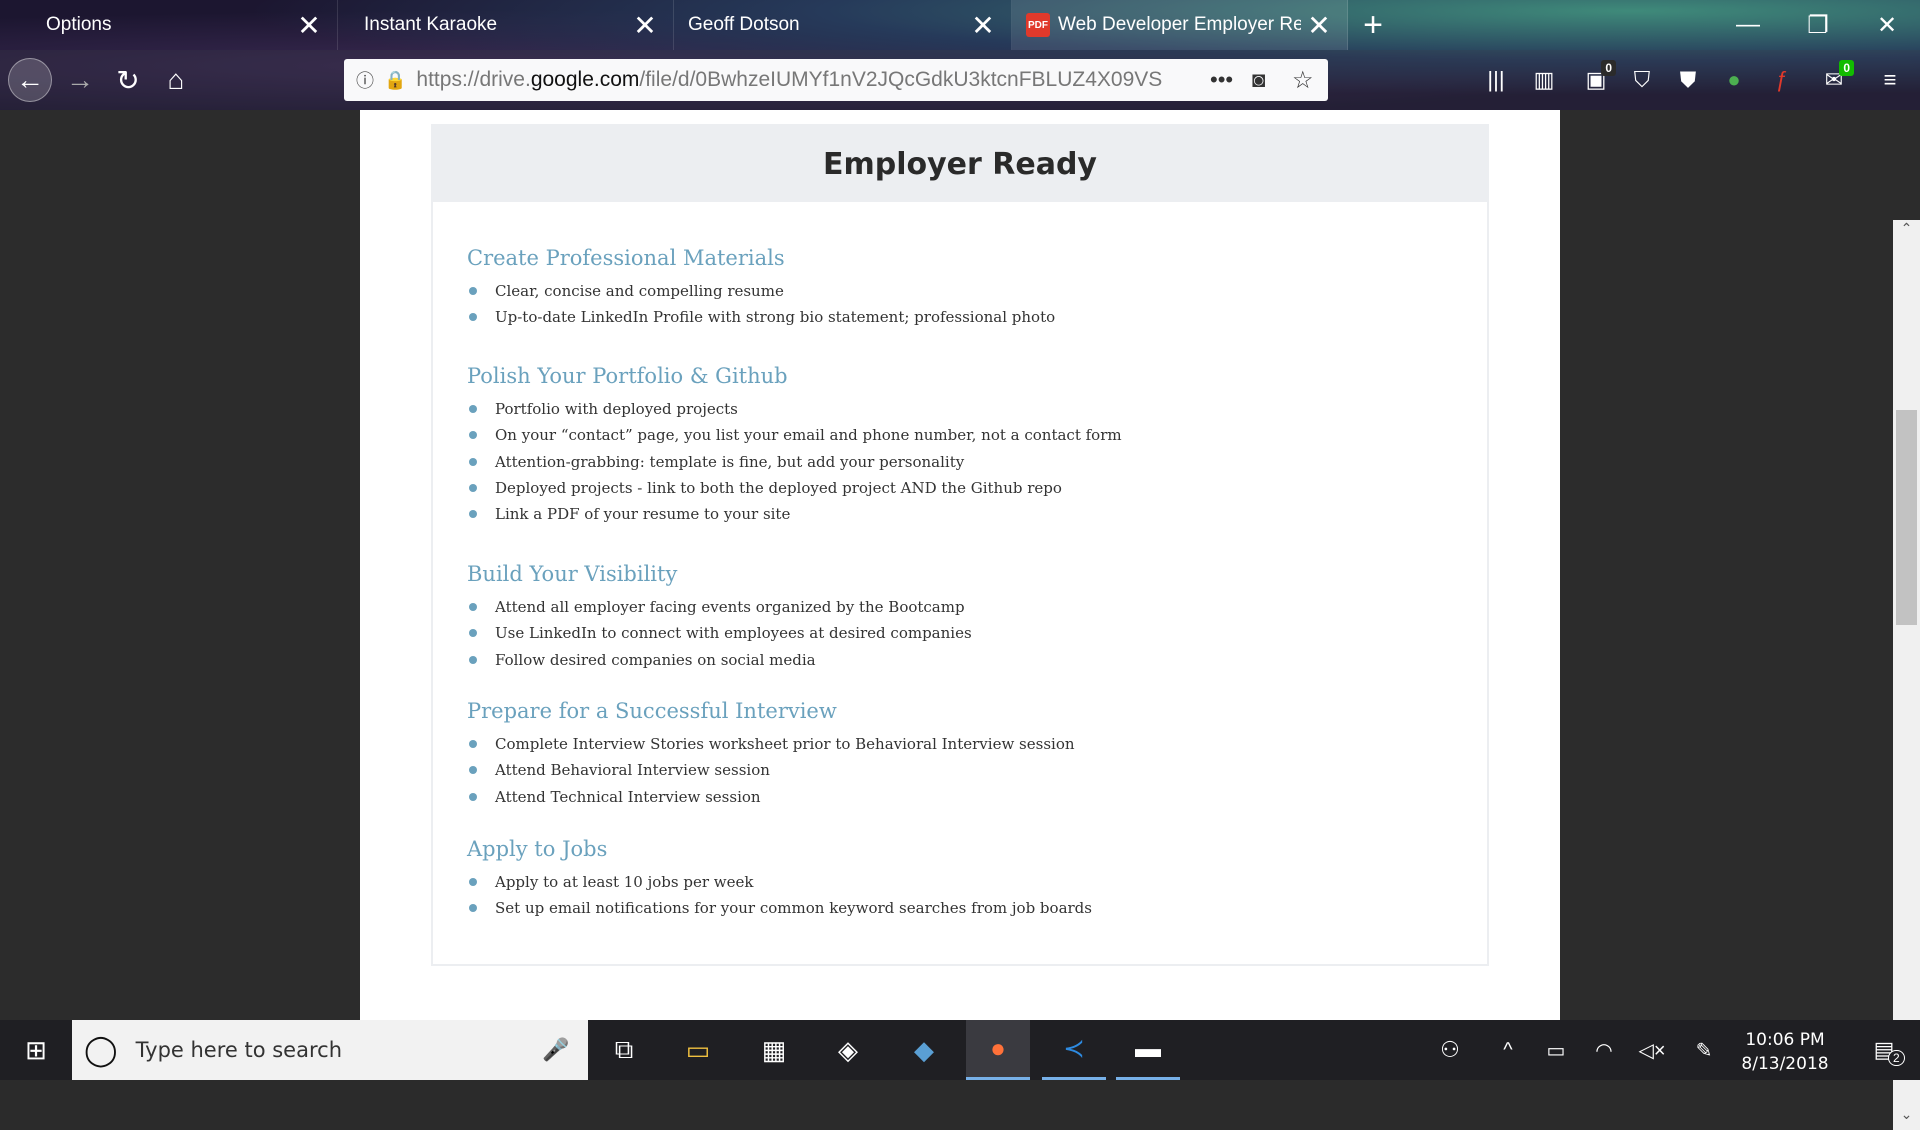 The width and height of the screenshot is (1920, 1130). Describe the element at coordinates (1642, 80) in the screenshot. I see `shield-icon: ⛉` at that location.